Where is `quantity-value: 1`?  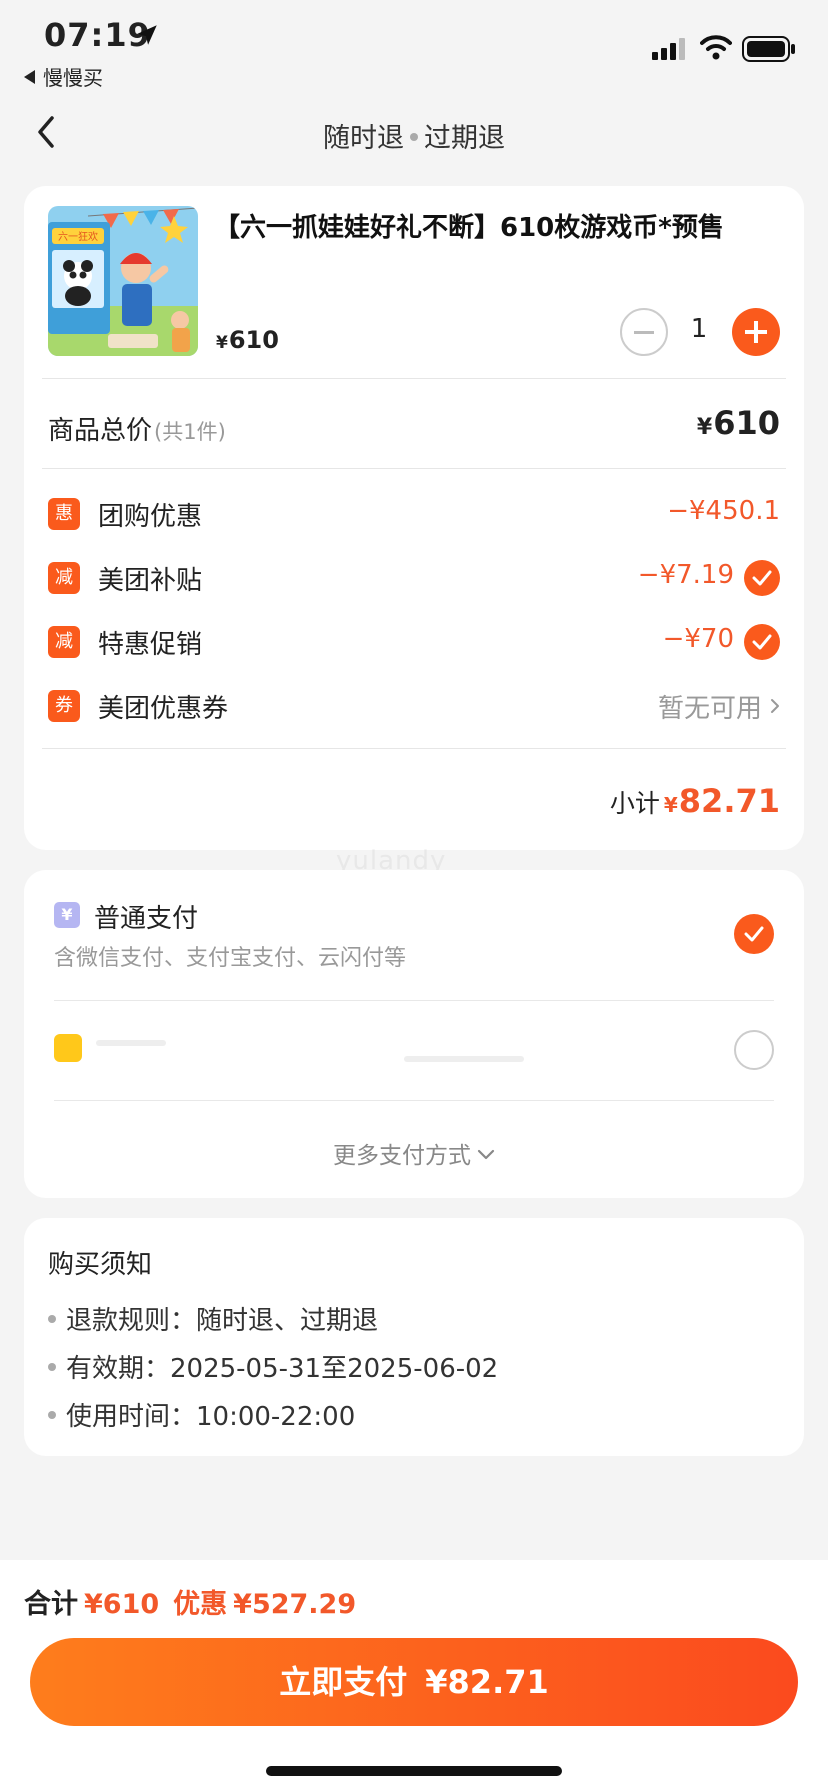
quantity-value: 1 is located at coordinates (699, 329).